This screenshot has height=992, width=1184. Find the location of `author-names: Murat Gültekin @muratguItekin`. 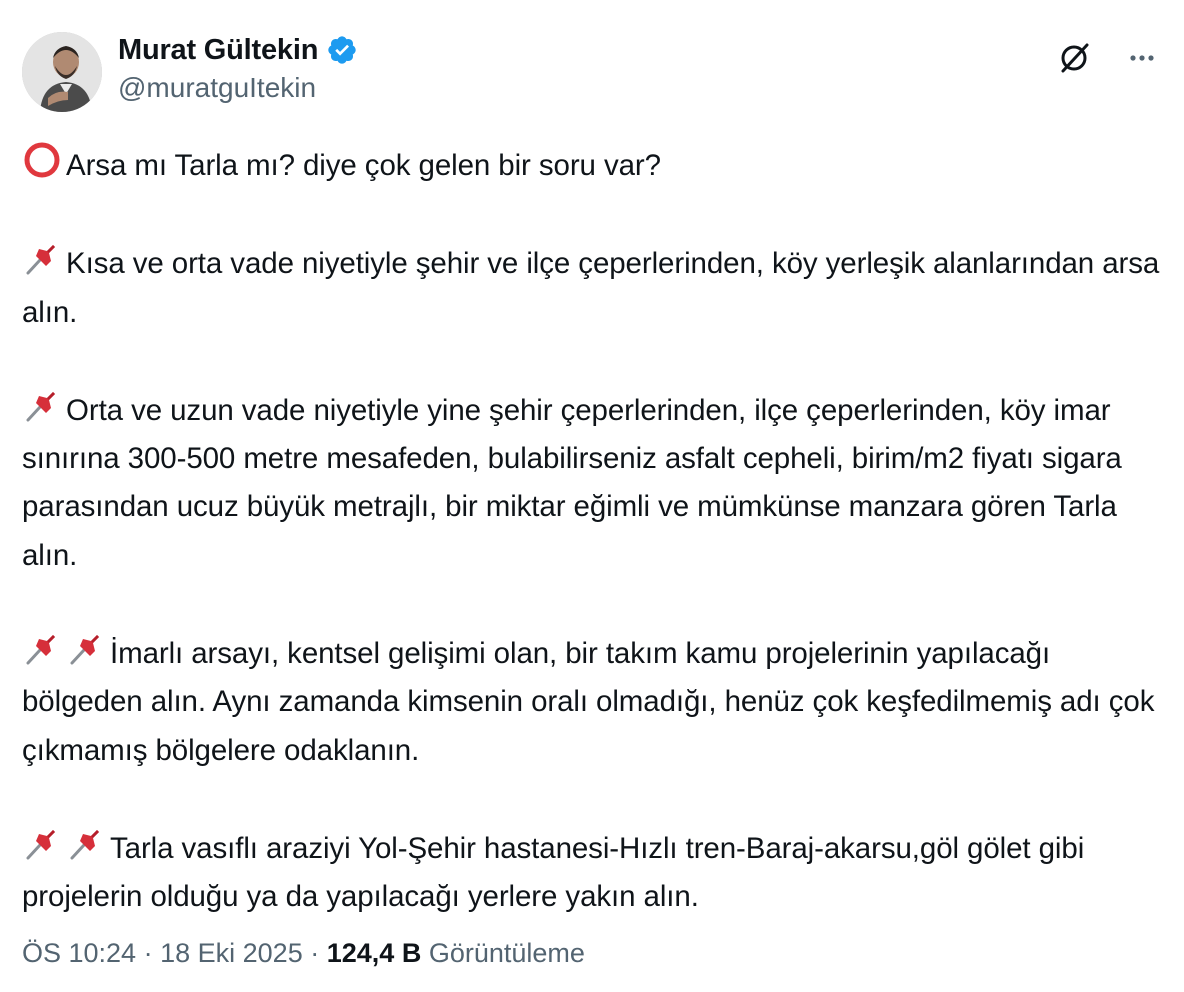

author-names: Murat Gültekin @muratguItekin is located at coordinates (238, 67).